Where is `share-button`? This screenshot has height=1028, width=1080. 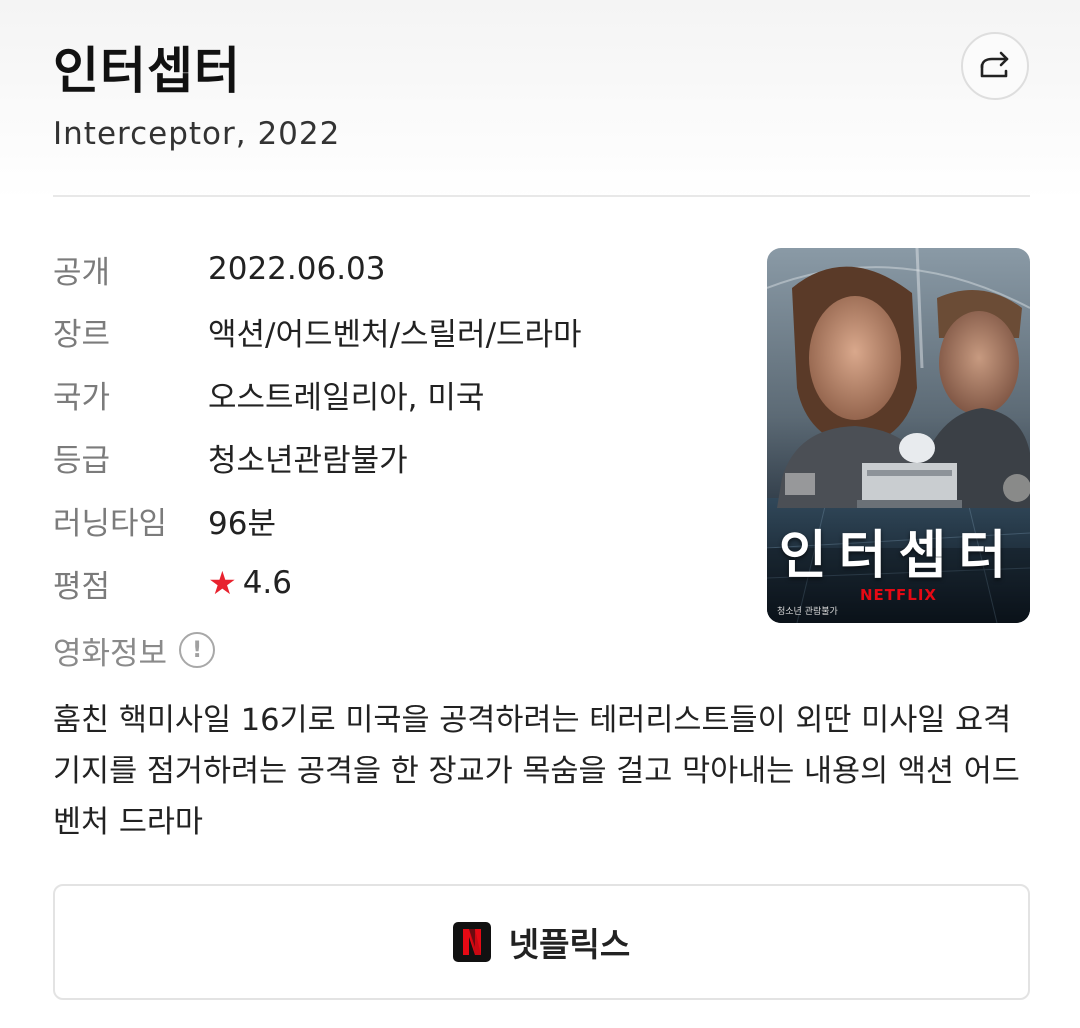 share-button is located at coordinates (995, 66).